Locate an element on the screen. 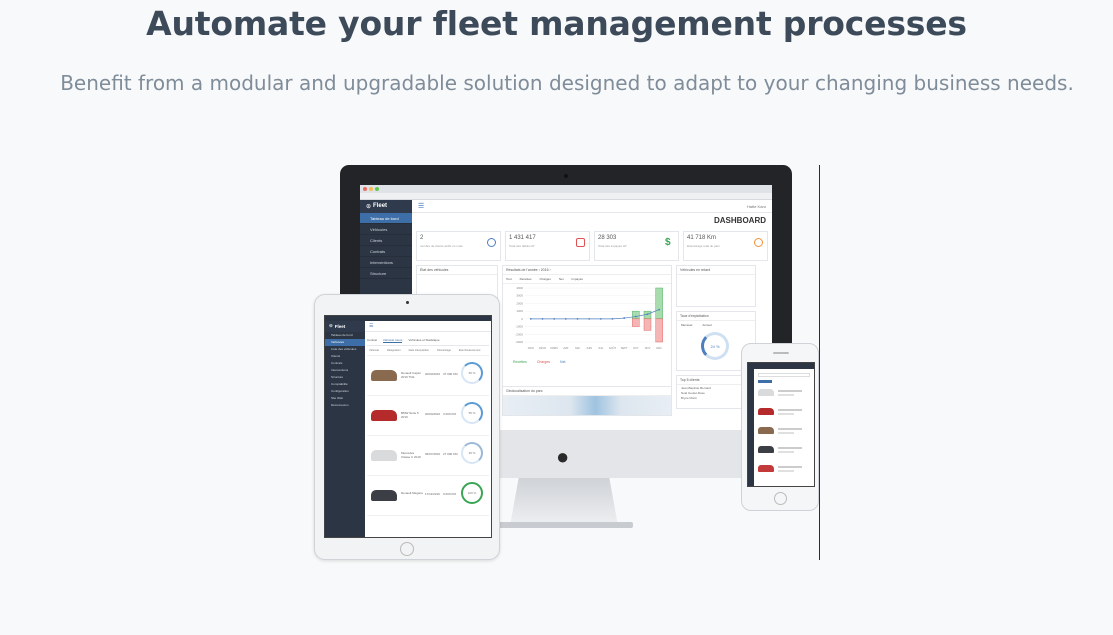 This screenshot has height=635, width=1113. tab-net: Net is located at coordinates (561, 279).